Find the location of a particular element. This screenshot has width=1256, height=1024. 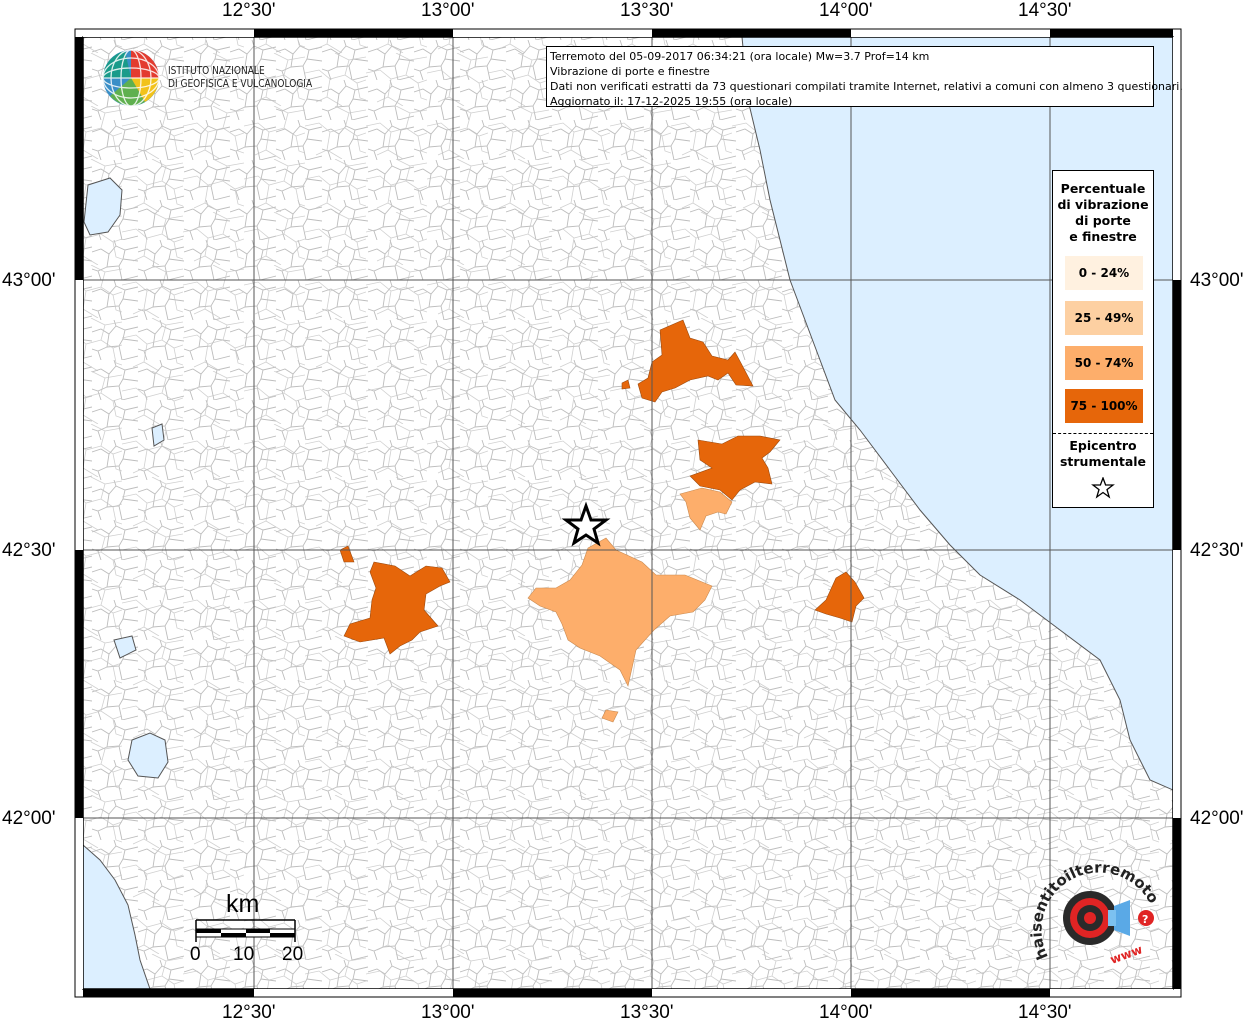

lon-label-bottom-5: 14°30' is located at coordinates (1045, 1012).